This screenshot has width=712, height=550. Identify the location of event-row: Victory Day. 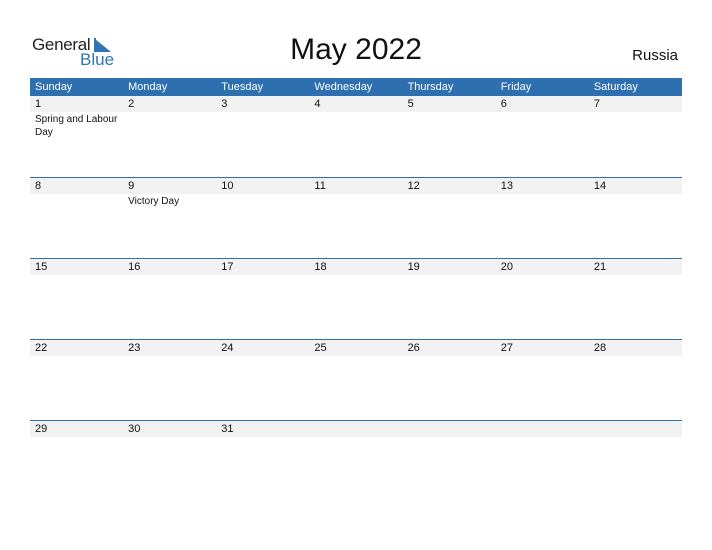
(356, 201).